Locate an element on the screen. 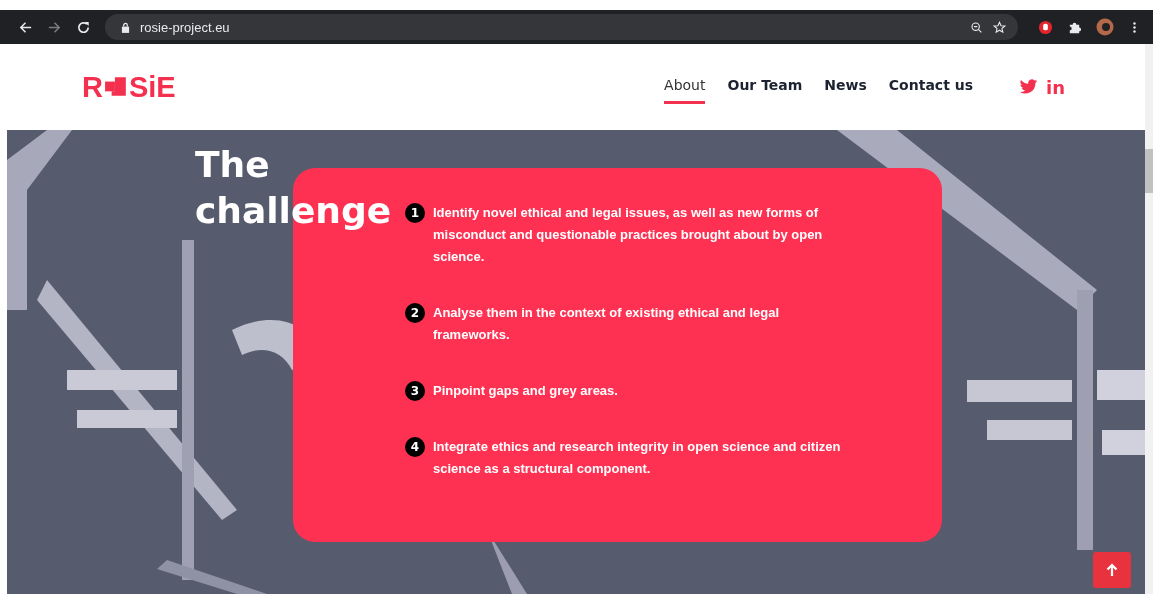 The height and width of the screenshot is (594, 1153). zoom-out-icon is located at coordinates (976, 27).